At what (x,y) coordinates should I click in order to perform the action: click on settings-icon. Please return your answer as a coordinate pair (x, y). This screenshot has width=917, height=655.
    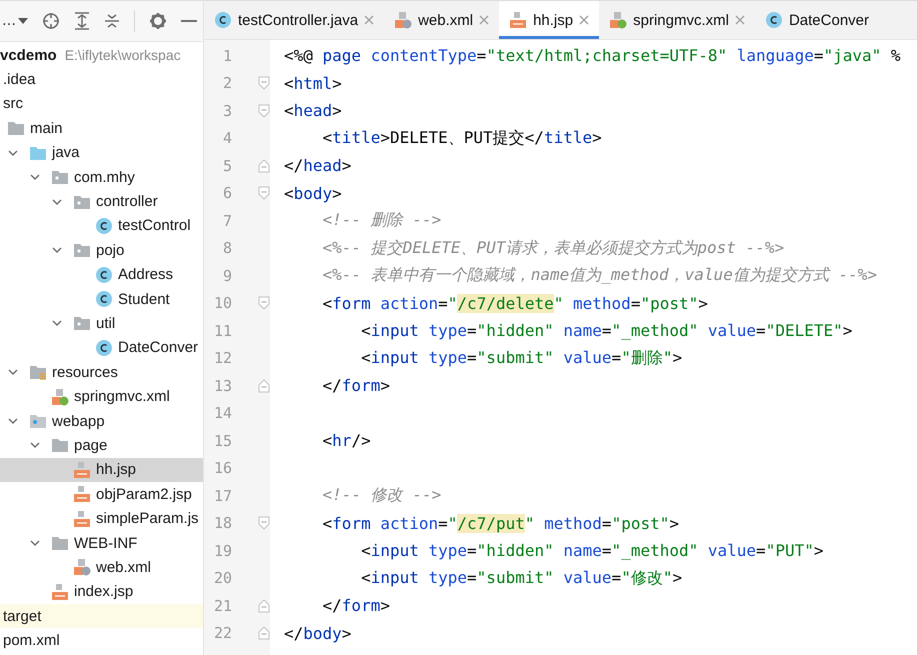
    Looking at the image, I should click on (158, 21).